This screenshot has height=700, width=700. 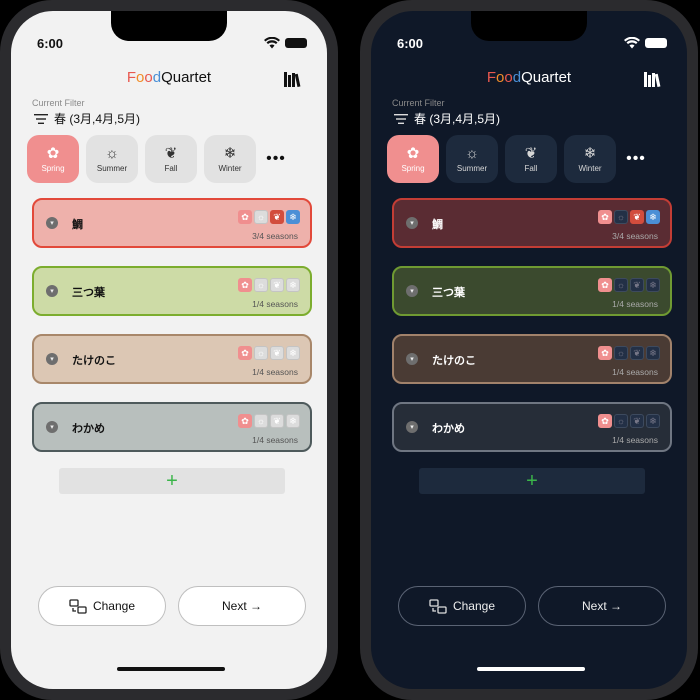 What do you see at coordinates (632, 43) in the screenshot?
I see `wifi-icon` at bounding box center [632, 43].